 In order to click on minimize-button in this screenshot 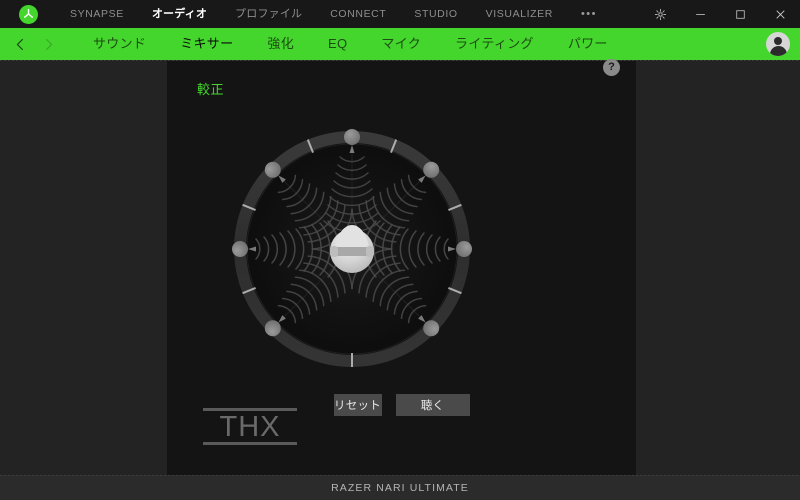, I will do `click(700, 14)`.